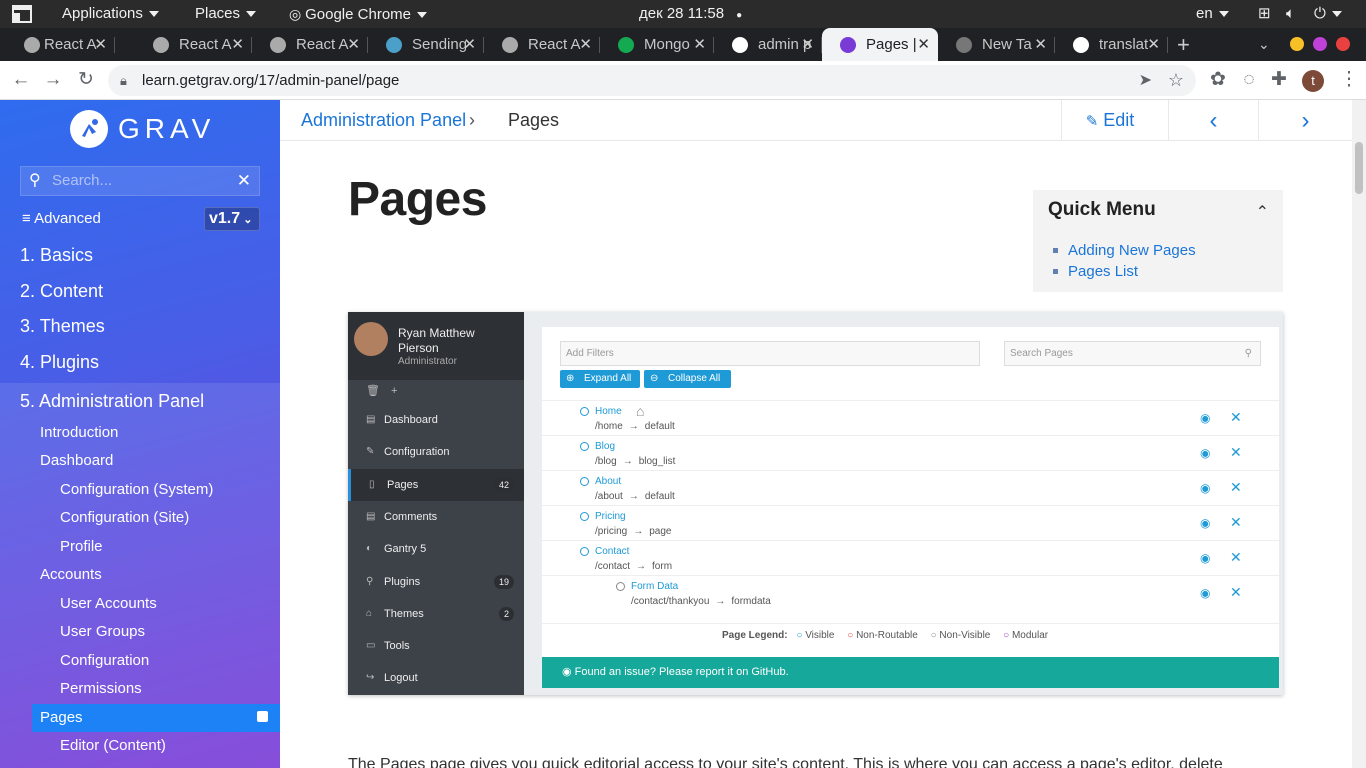  I want to click on prev-page-button: ‹, so click(1213, 120).